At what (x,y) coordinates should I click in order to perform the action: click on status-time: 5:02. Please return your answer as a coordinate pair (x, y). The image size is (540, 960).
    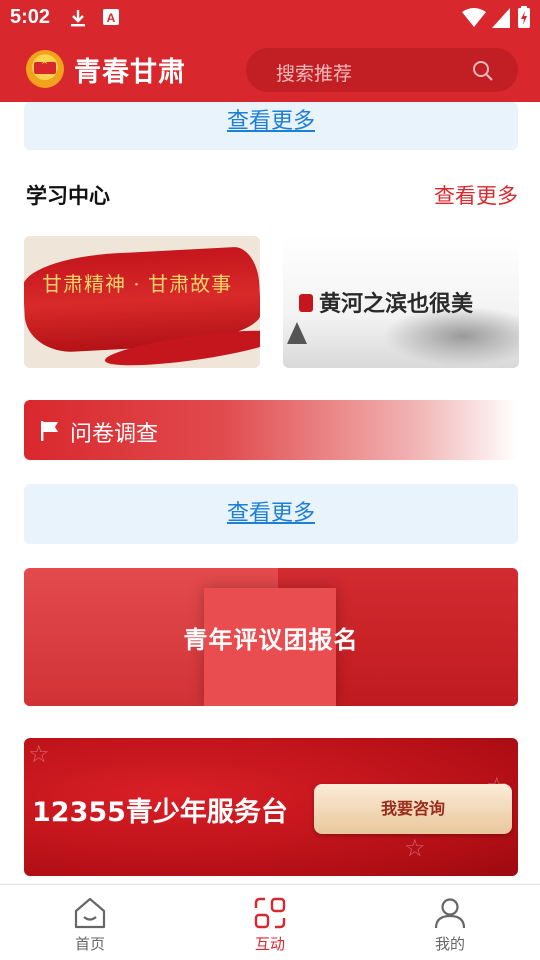
    Looking at the image, I should click on (30, 17).